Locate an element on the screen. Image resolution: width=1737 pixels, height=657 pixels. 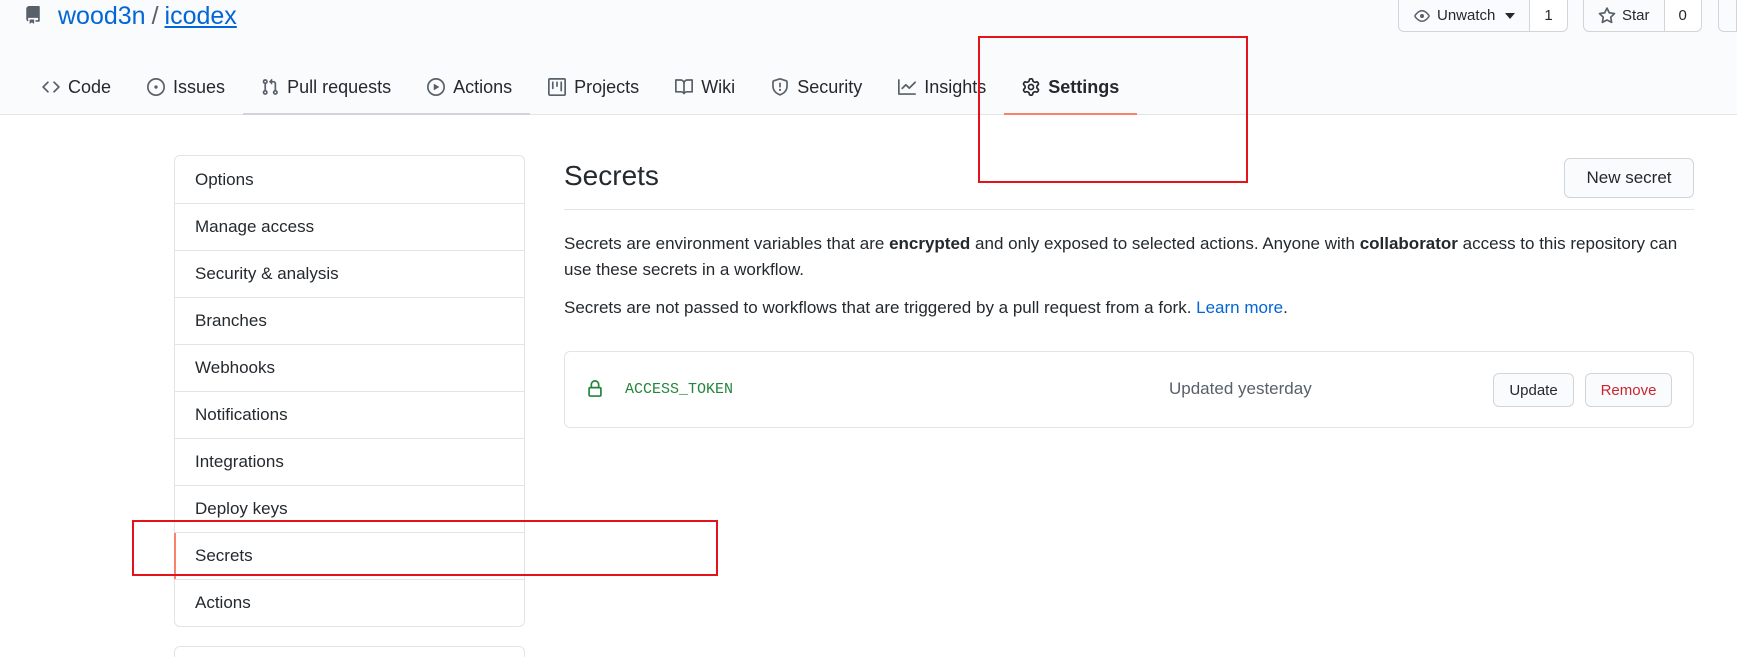
title-divider is located at coordinates (1129, 209).